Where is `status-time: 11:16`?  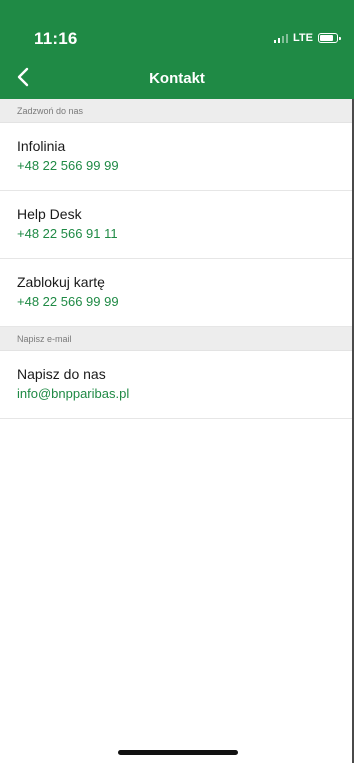 status-time: 11:16 is located at coordinates (56, 38).